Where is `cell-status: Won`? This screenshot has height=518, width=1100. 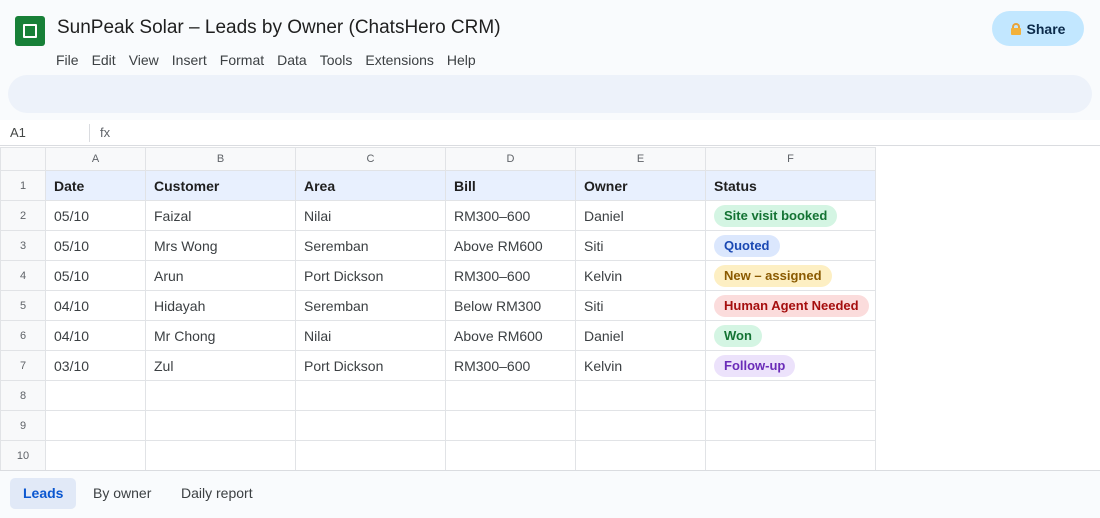
cell-status: Won is located at coordinates (790, 335).